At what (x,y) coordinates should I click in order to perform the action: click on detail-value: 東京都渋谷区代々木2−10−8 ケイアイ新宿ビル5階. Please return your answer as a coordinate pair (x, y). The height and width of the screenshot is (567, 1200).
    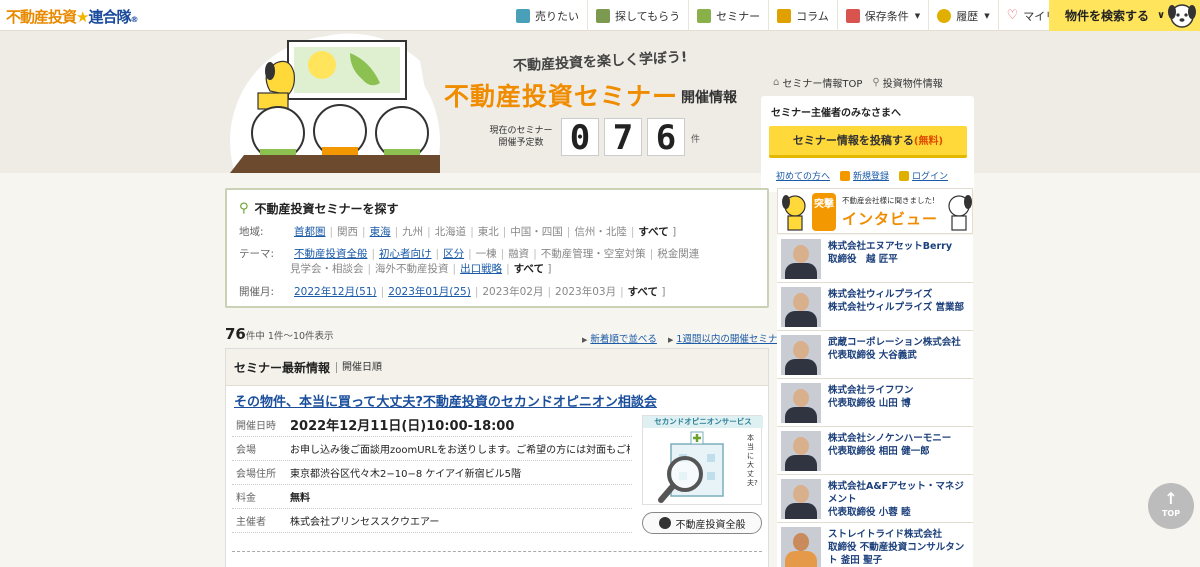
    Looking at the image, I should click on (406, 474).